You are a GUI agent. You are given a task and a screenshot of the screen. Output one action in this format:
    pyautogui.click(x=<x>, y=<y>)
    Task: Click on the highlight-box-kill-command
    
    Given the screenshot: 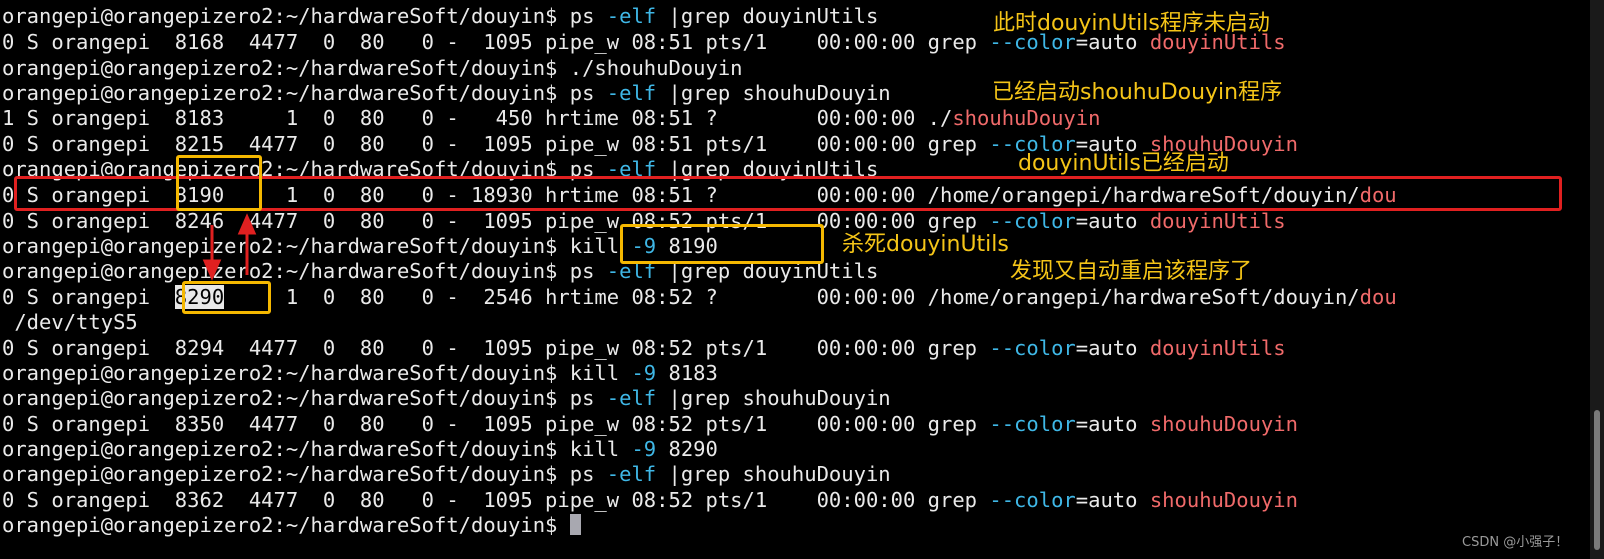 What is the action you would take?
    pyautogui.click(x=722, y=244)
    